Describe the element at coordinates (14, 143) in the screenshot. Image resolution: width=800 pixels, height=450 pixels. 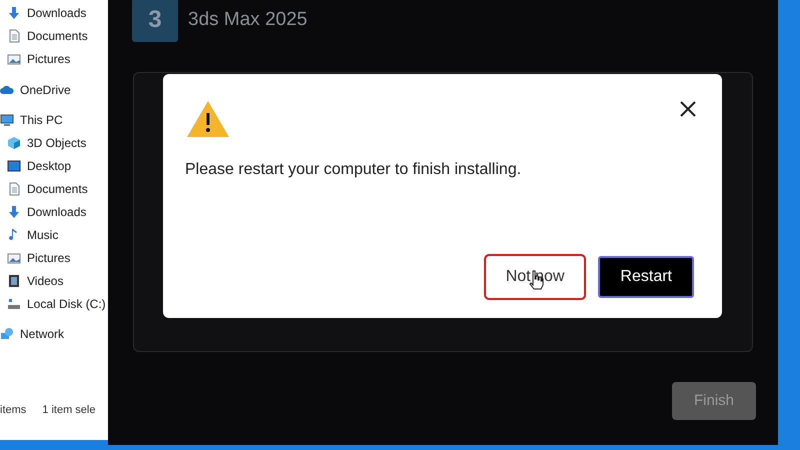
I see `cube-icon` at that location.